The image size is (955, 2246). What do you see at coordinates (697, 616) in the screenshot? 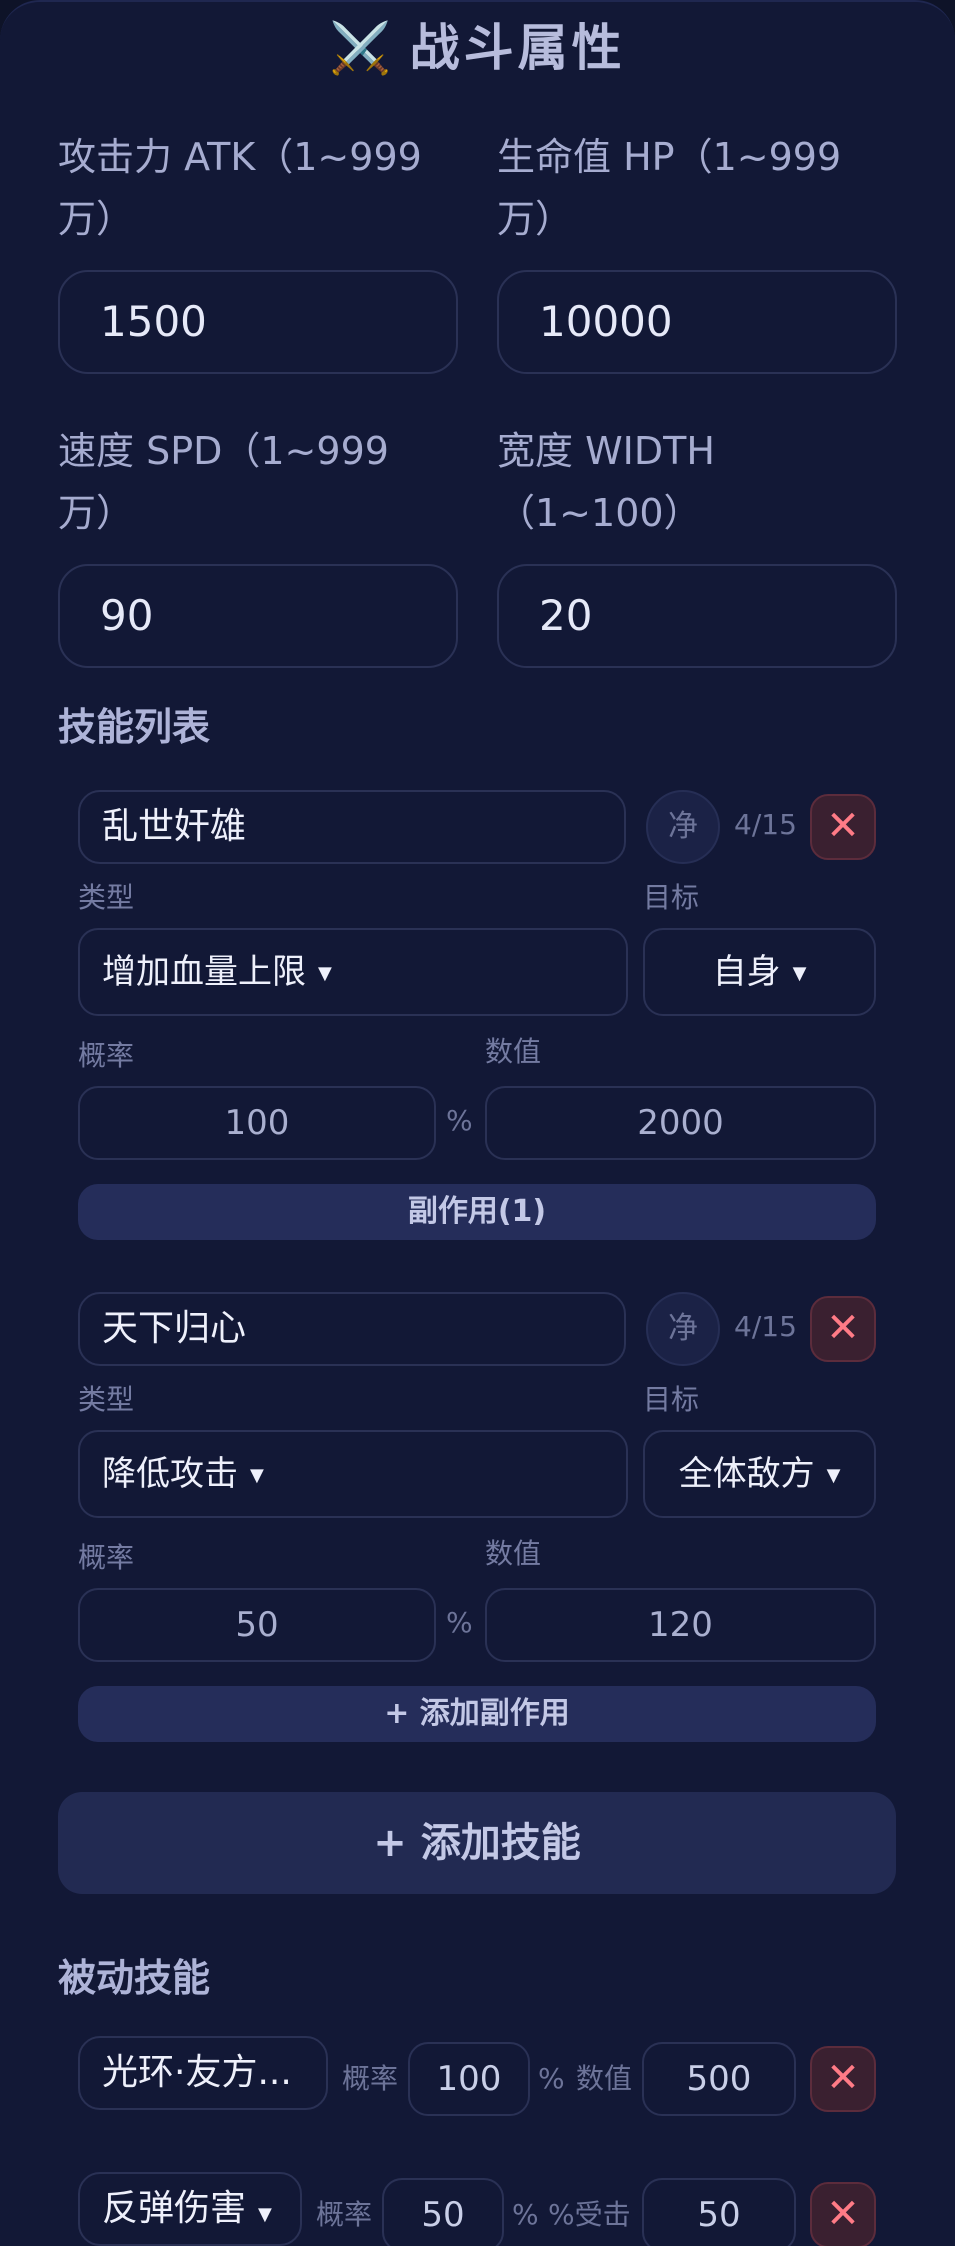
I see `width-input: 20` at bounding box center [697, 616].